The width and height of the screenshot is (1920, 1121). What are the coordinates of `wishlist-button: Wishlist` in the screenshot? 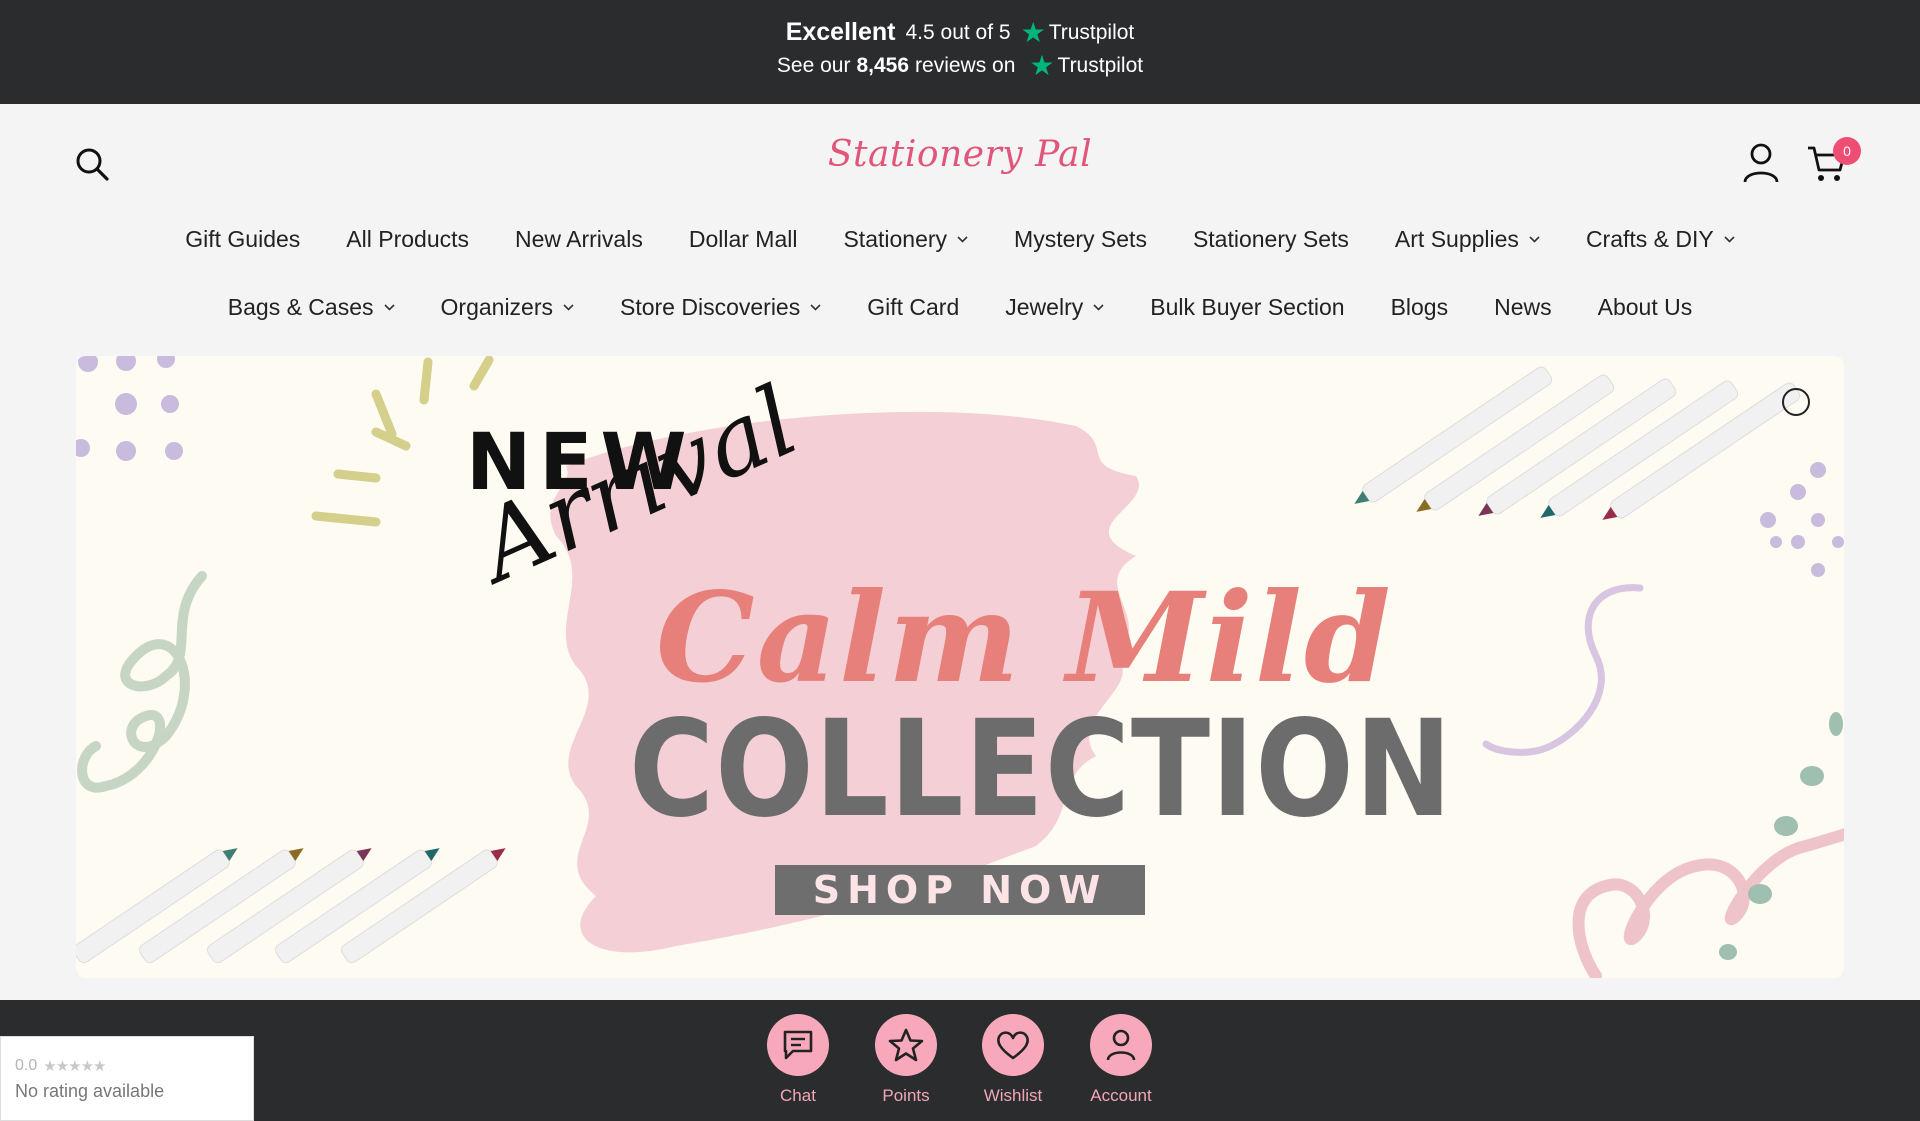 It's located at (1013, 1060).